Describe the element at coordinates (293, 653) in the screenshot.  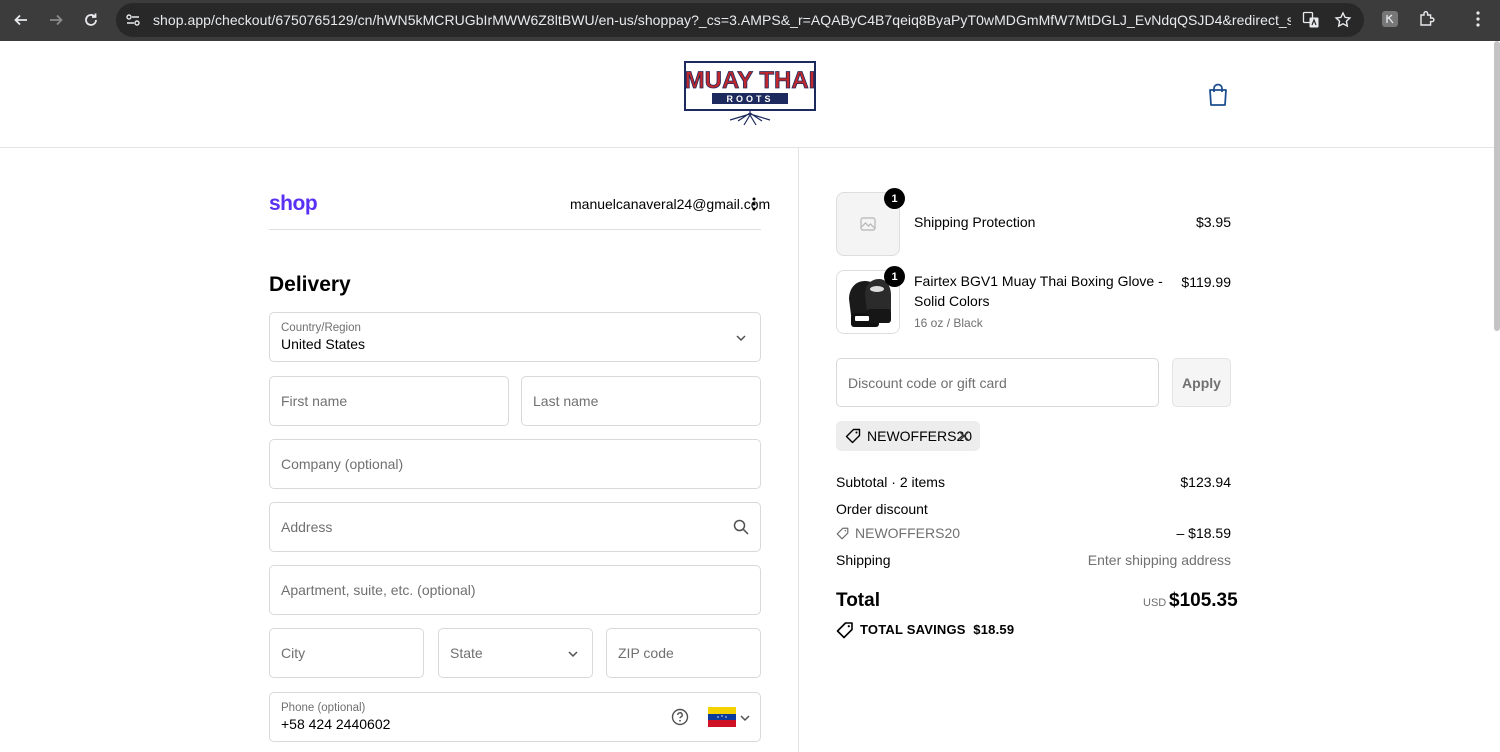
I see `city-placeholder: City` at that location.